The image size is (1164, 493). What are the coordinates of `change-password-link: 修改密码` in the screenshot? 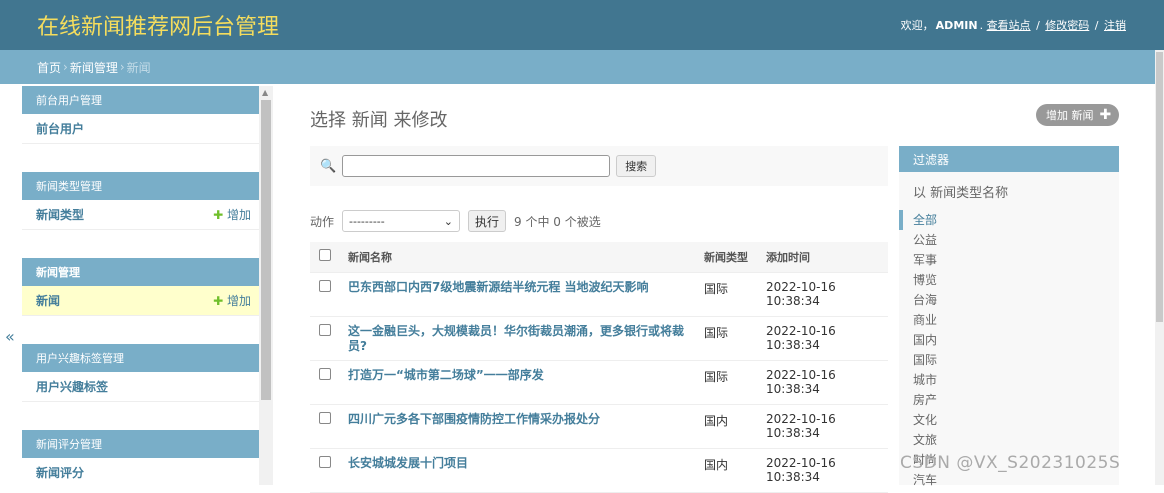 It's located at (1067, 25).